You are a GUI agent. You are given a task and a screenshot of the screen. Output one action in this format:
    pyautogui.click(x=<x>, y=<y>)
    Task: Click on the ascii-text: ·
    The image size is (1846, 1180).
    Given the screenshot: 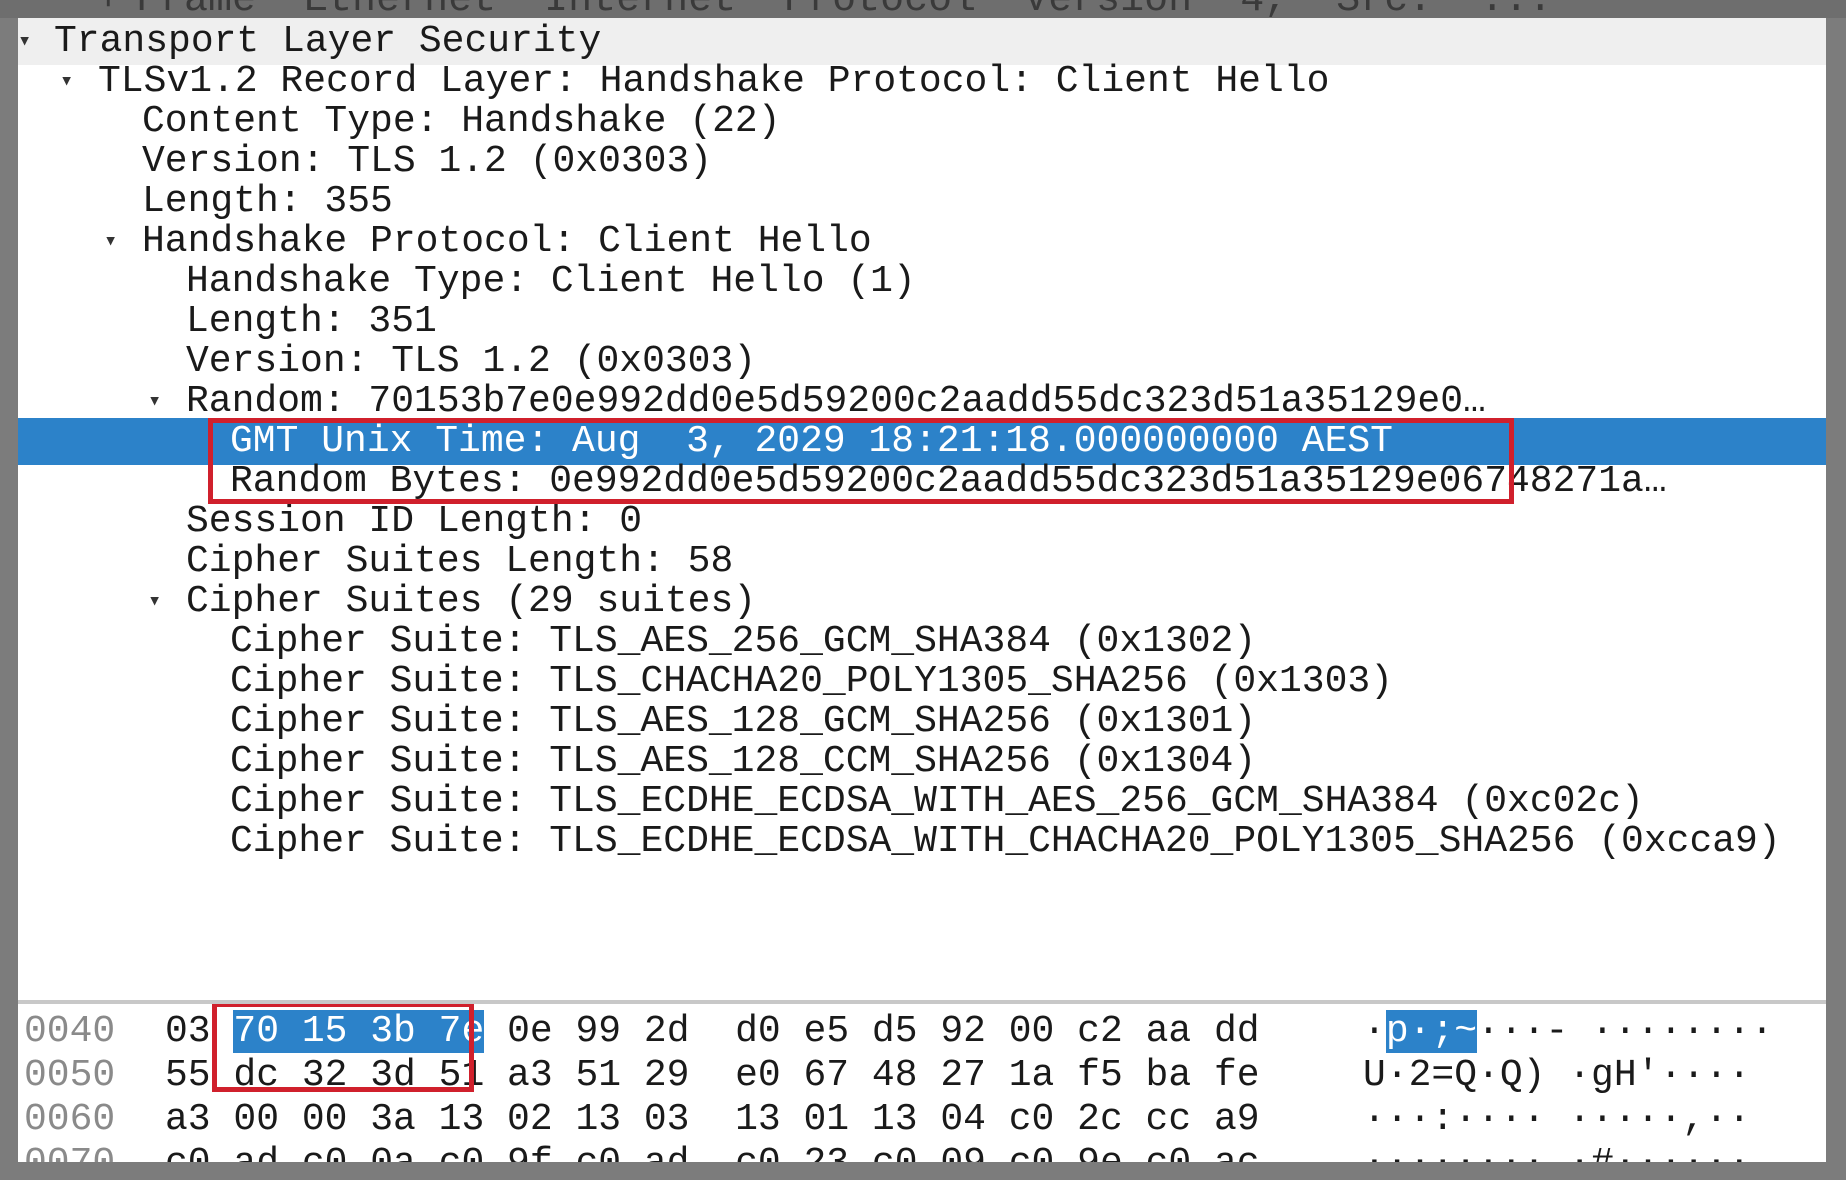 What is the action you would take?
    pyautogui.click(x=1374, y=1031)
    